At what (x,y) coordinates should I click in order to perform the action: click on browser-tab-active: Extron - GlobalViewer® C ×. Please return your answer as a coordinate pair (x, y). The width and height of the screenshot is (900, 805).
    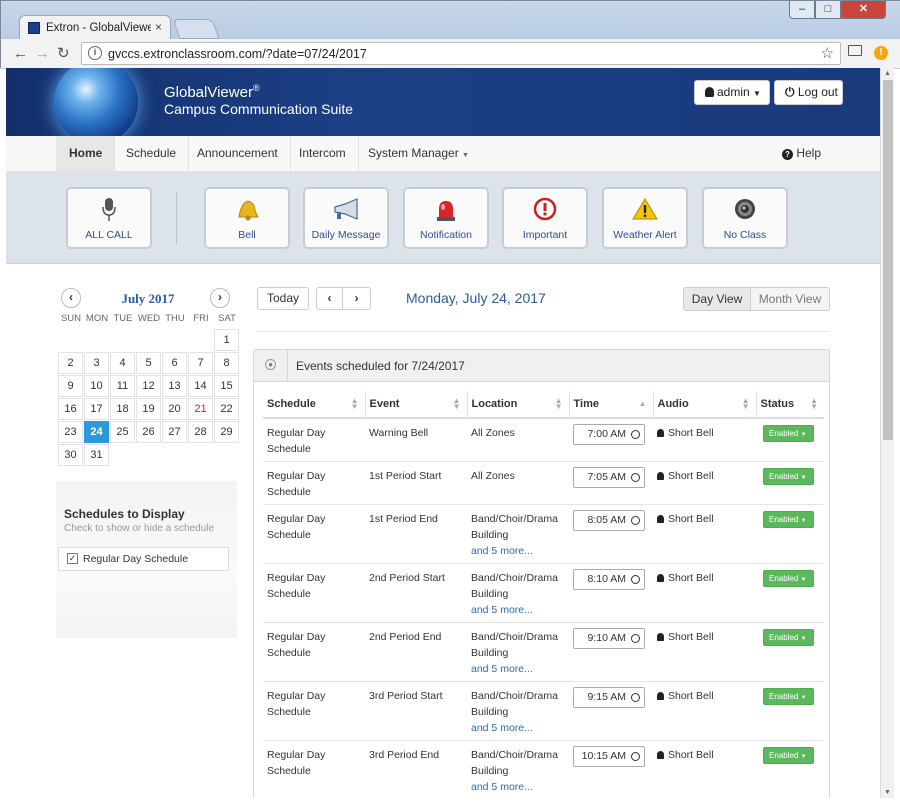
    Looking at the image, I should click on (95, 27).